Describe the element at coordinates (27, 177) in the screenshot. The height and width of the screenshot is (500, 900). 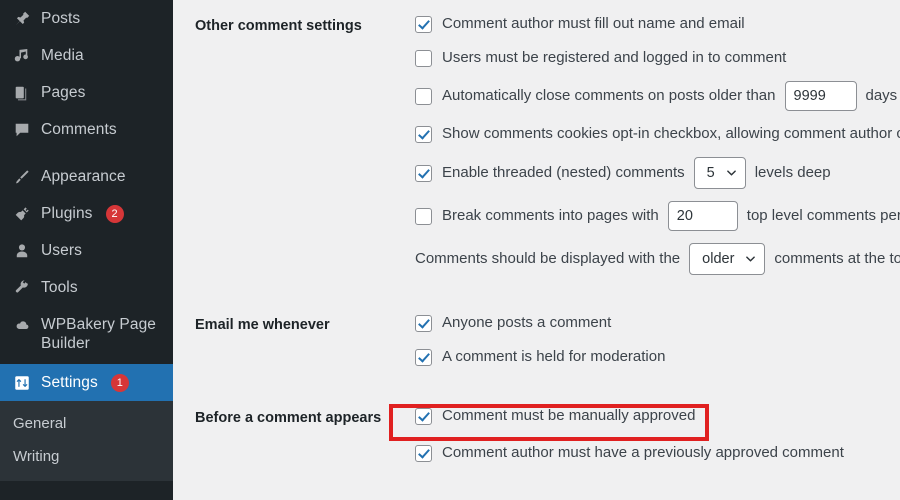
I see `brush-icon` at that location.